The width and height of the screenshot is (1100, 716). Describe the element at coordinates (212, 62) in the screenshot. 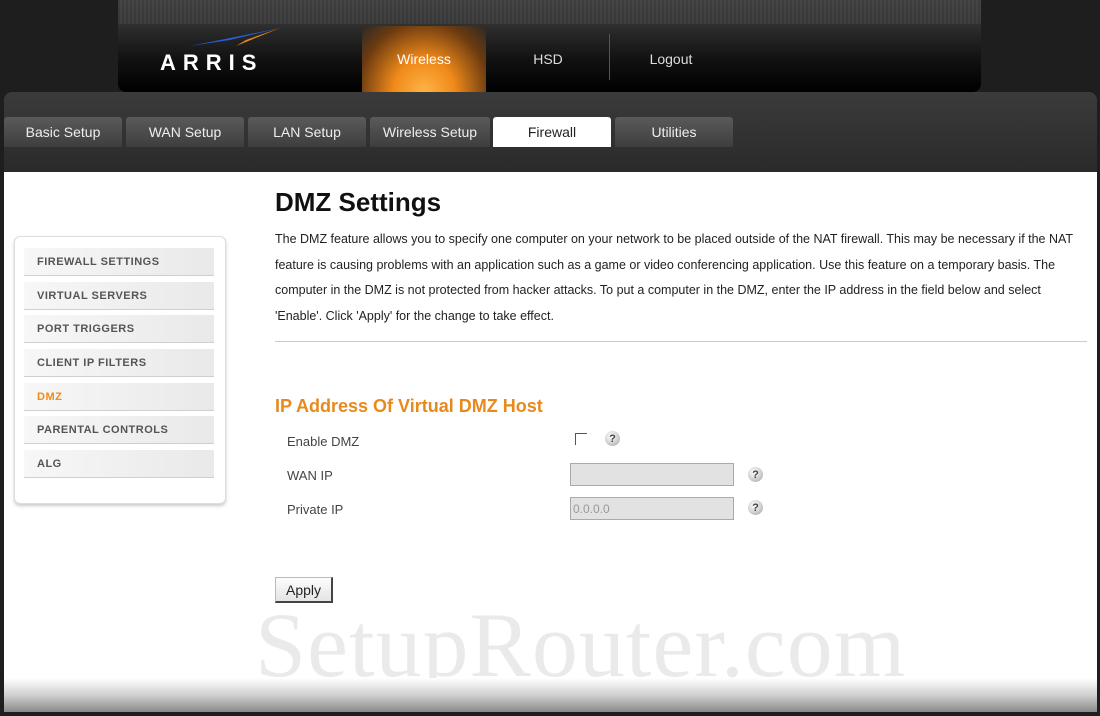

I see `logo-text: ARRIS` at that location.